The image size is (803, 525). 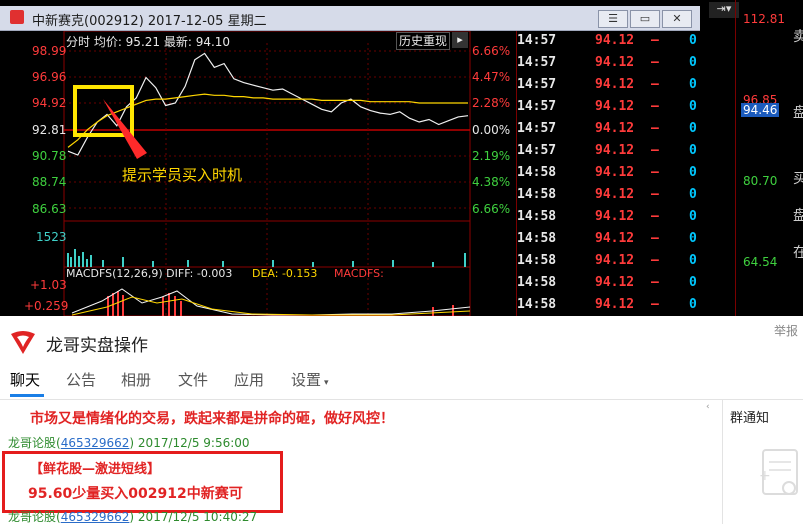 I want to click on current-price-marker: 94.46, so click(x=760, y=110).